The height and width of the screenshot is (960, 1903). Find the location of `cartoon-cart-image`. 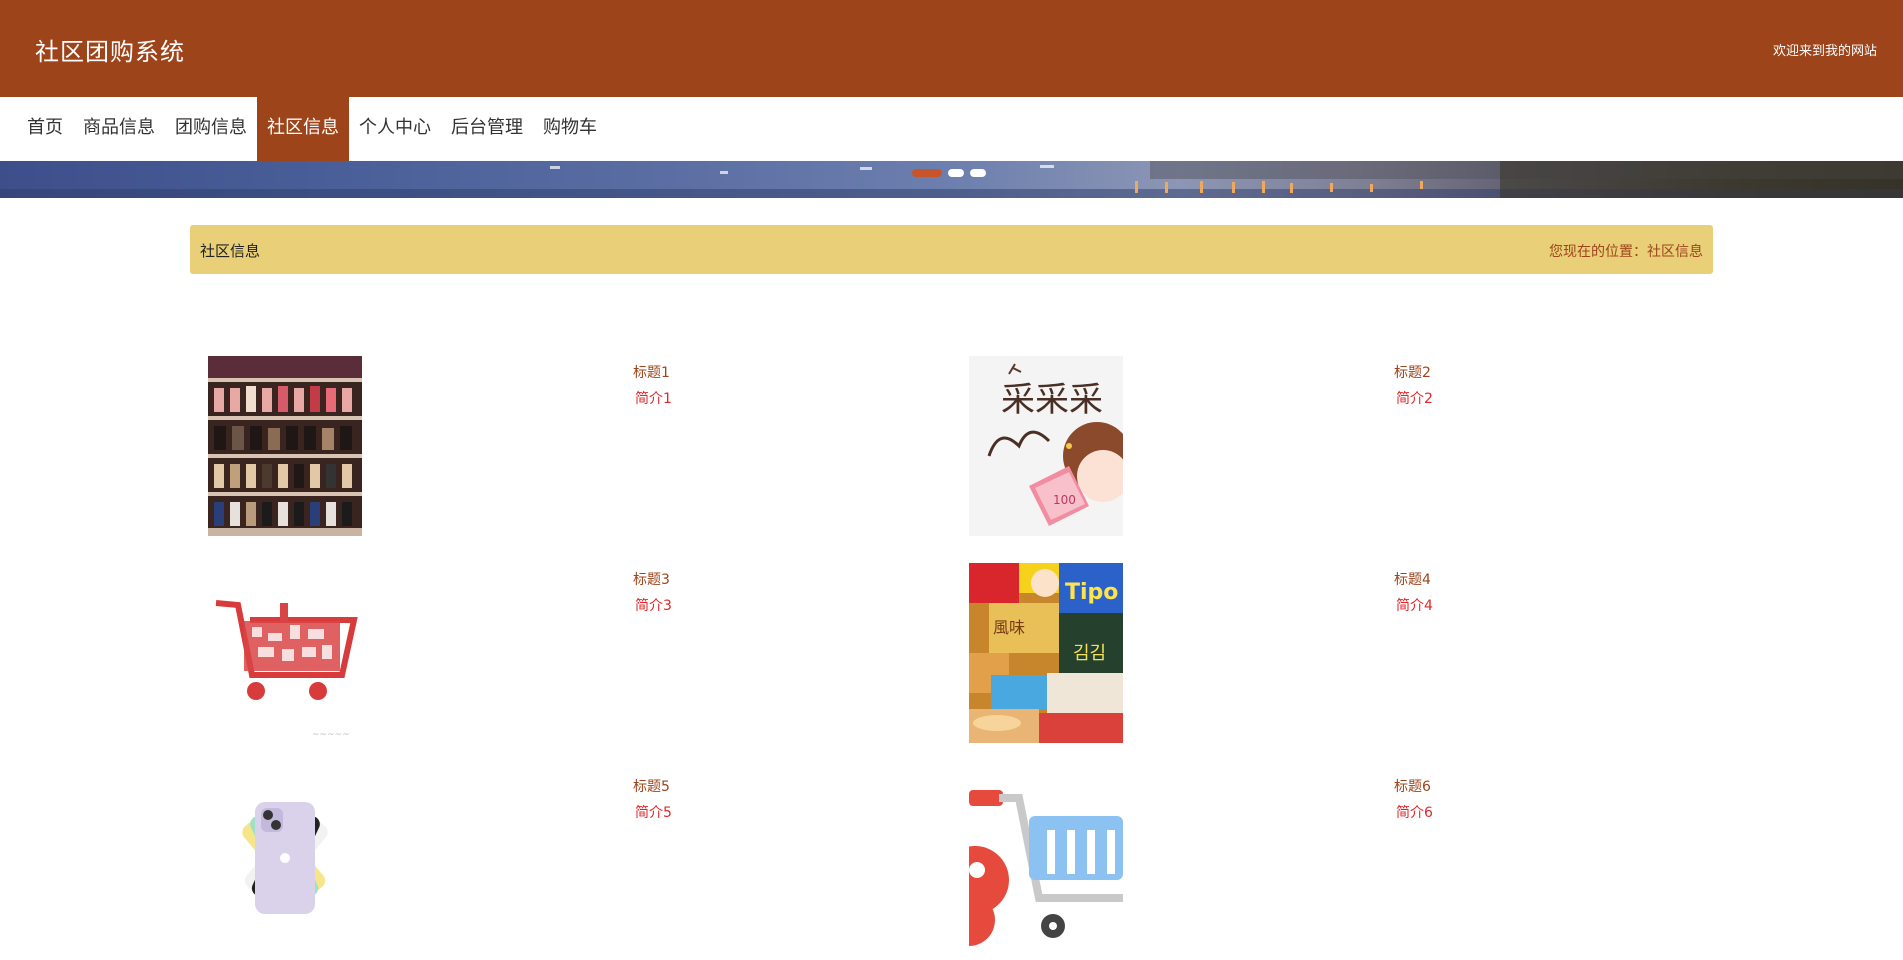

cartoon-cart-image is located at coordinates (1046, 860).